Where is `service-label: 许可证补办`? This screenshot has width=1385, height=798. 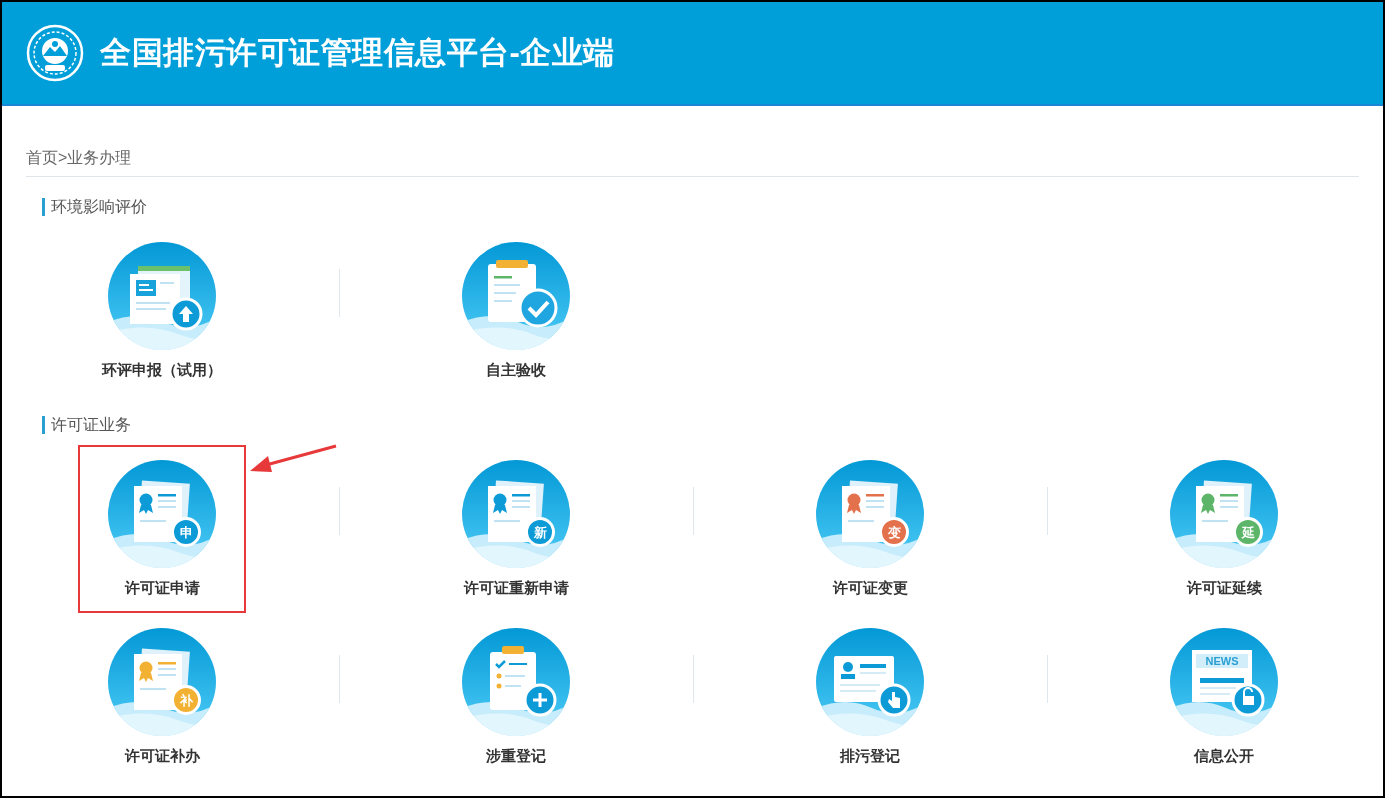
service-label: 许可证补办 is located at coordinates (162, 756).